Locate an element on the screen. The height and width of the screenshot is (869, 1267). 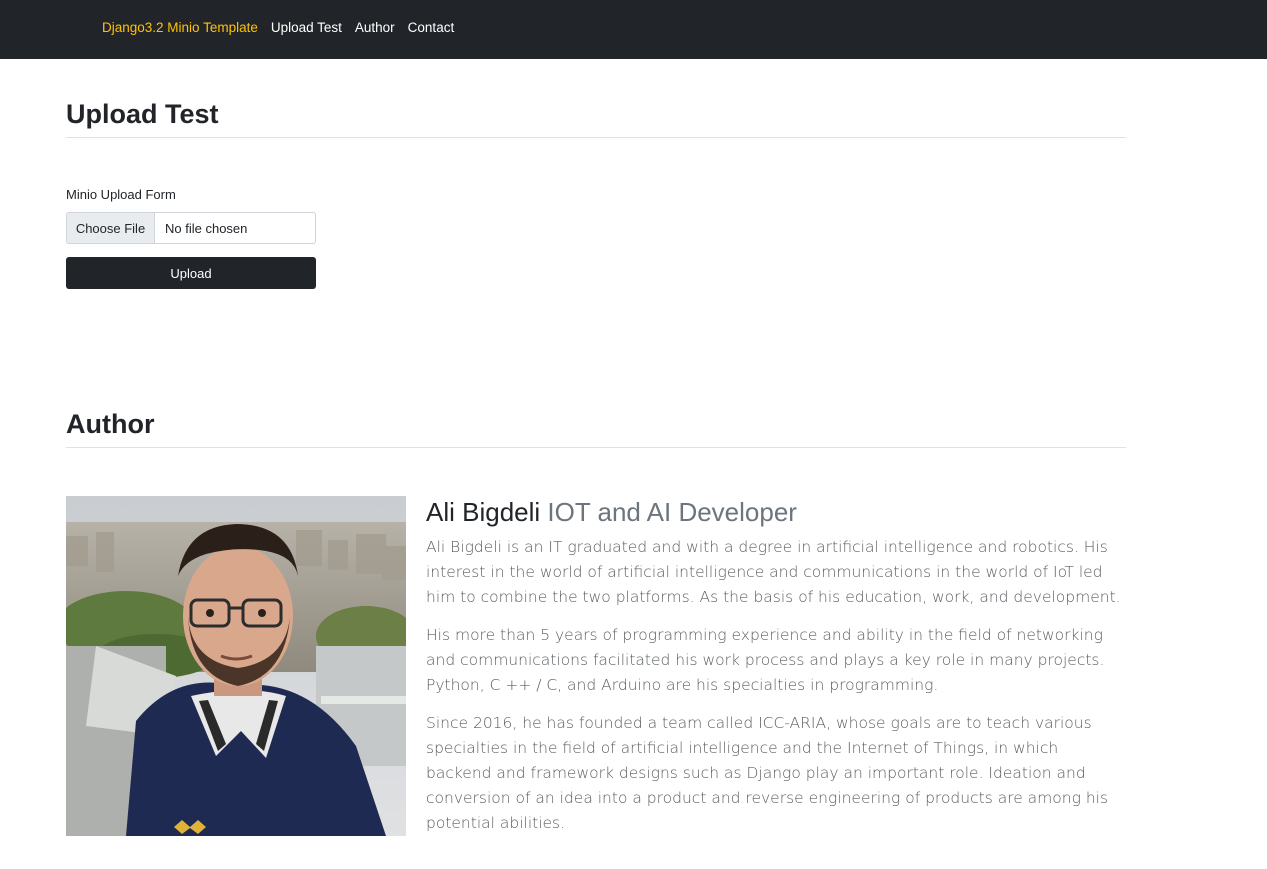
file-input: Choose File No file chosen is located at coordinates (191, 228).